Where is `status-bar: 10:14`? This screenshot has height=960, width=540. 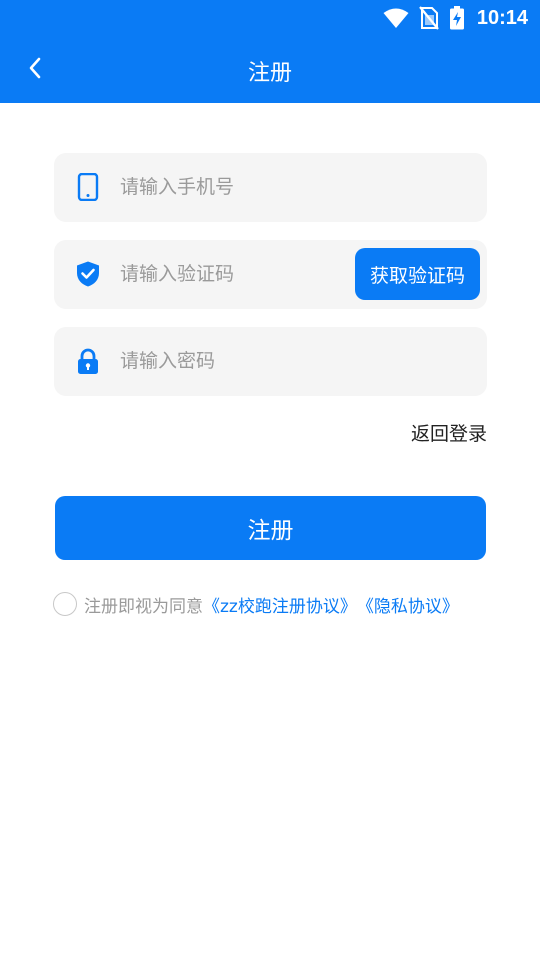
status-bar: 10:14 is located at coordinates (270, 18).